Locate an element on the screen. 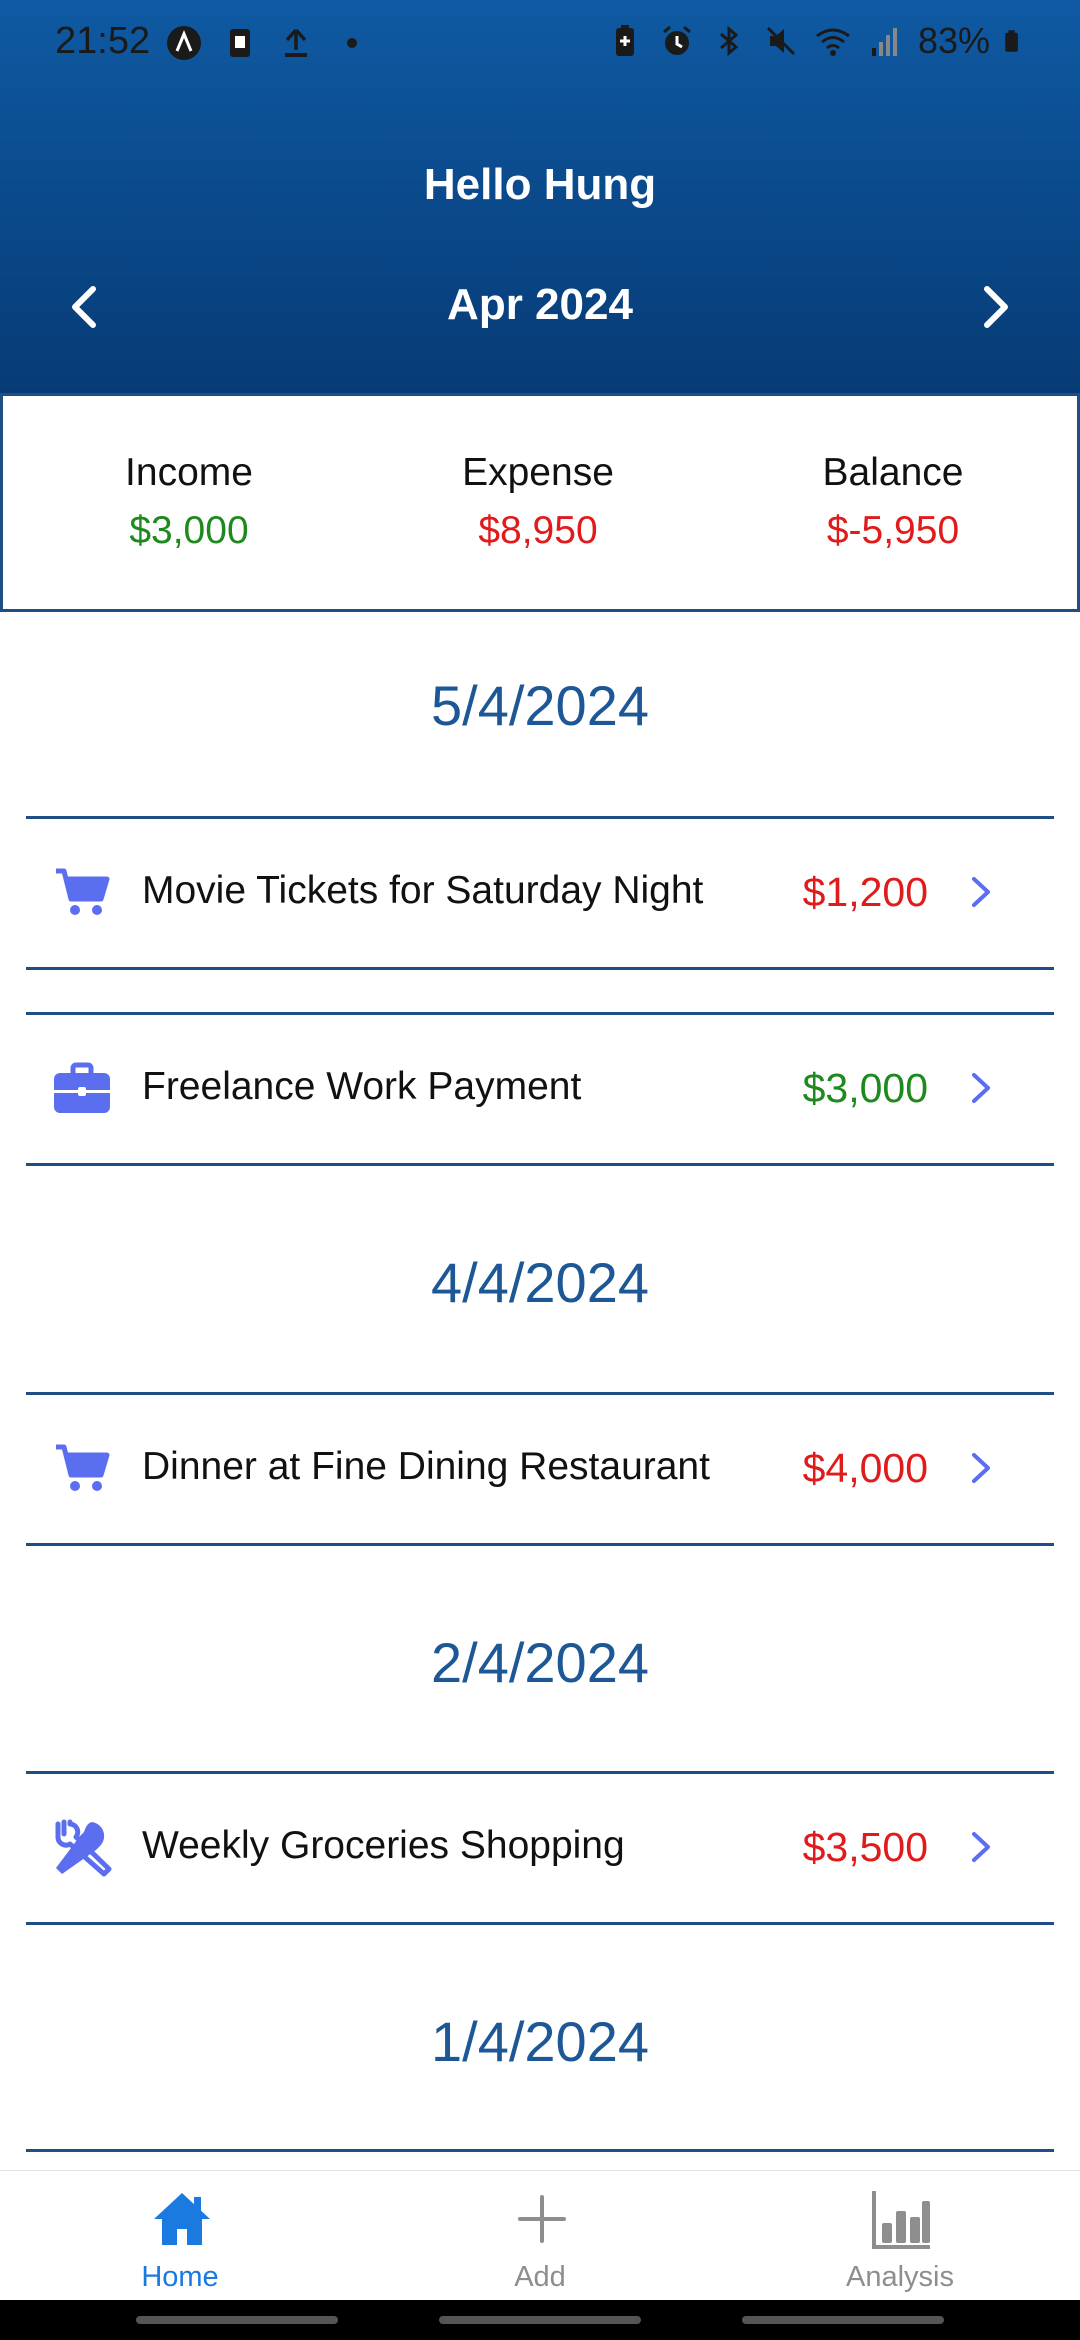 The image size is (1080, 2340). tab-add: Add is located at coordinates (540, 2236).